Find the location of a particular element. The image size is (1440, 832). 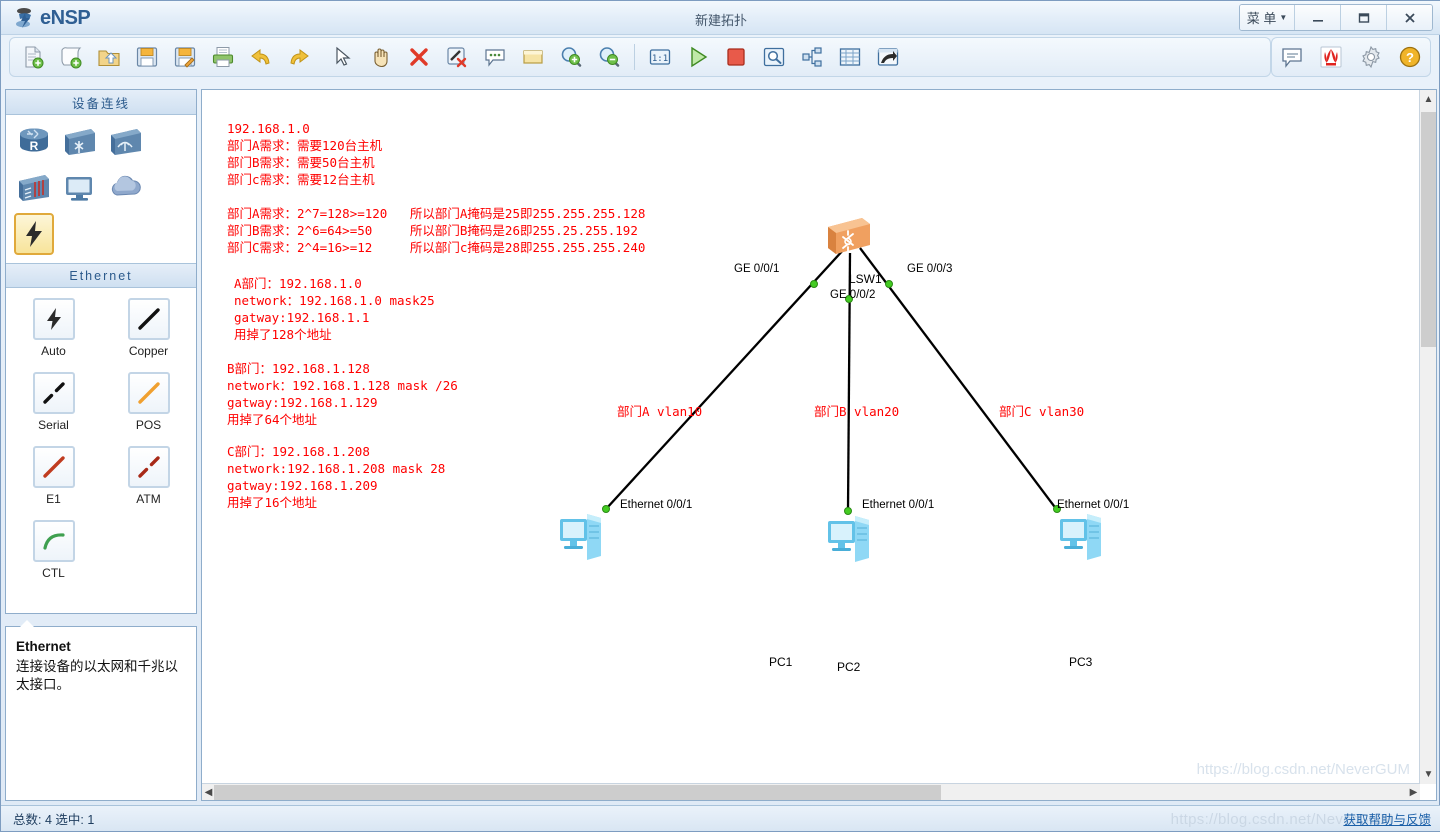

link-lsw1-pc1 is located at coordinates (725, 378).